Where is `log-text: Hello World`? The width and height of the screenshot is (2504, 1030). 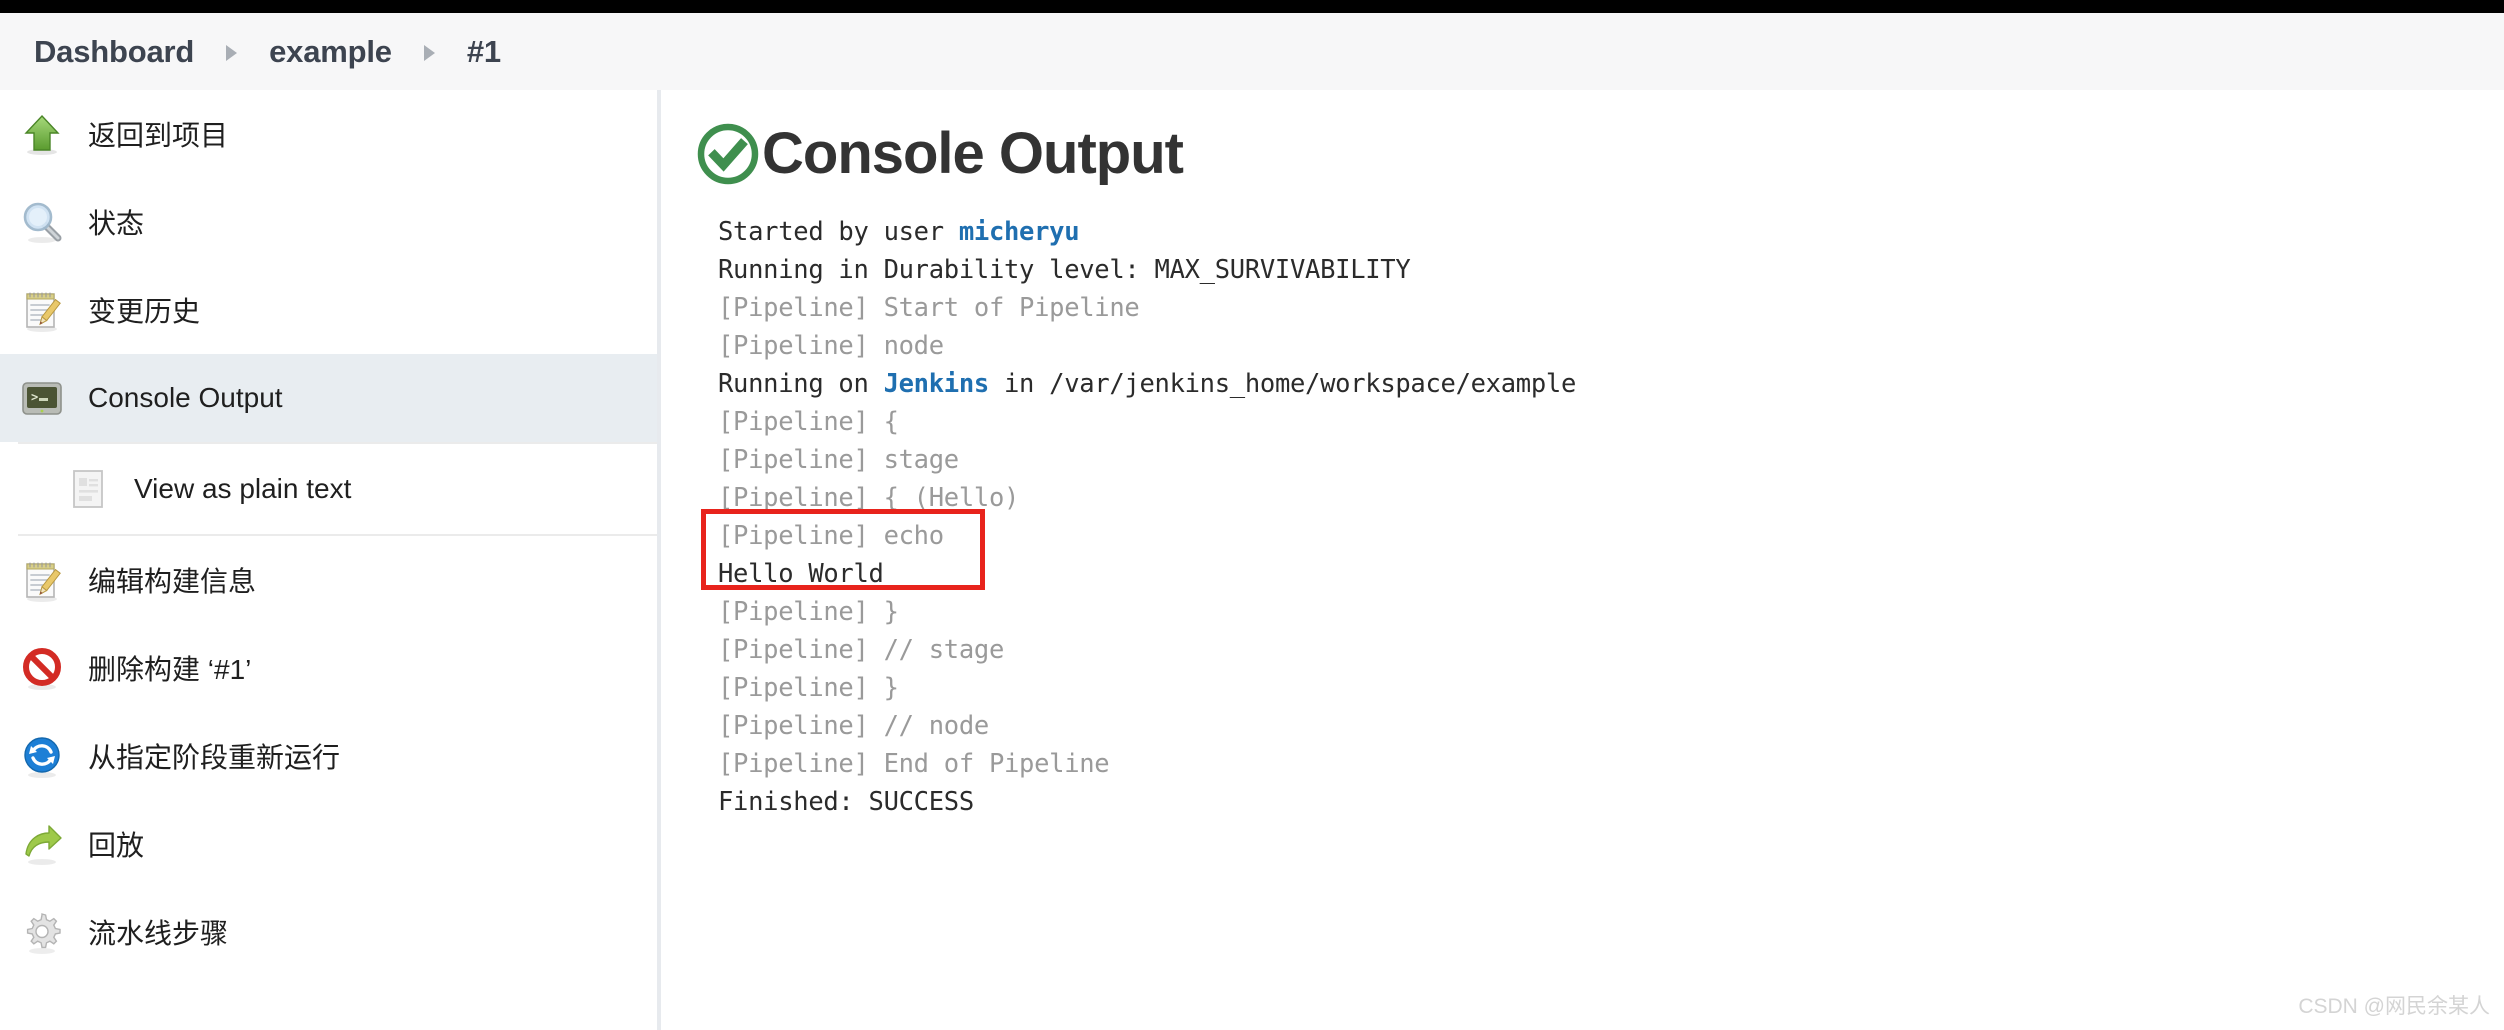 log-text: Hello World is located at coordinates (801, 574).